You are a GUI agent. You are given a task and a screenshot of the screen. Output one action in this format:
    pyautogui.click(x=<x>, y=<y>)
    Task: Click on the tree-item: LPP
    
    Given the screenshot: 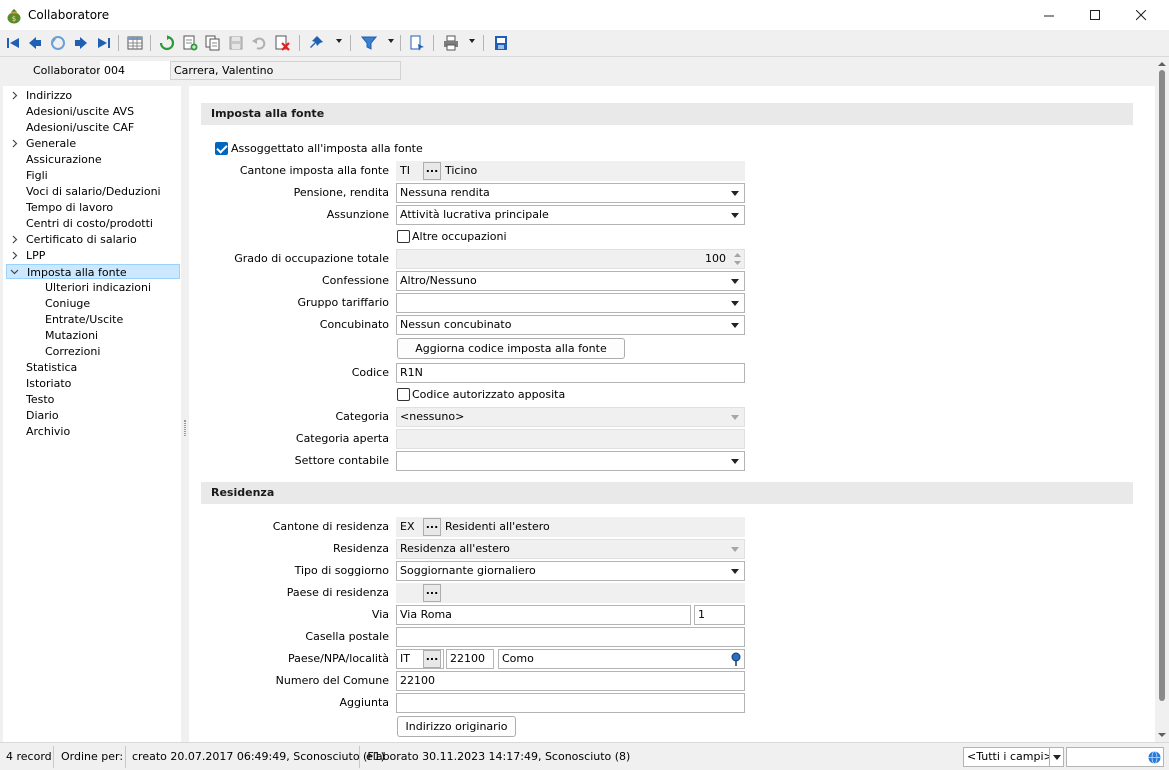 What is the action you would take?
    pyautogui.click(x=35, y=255)
    